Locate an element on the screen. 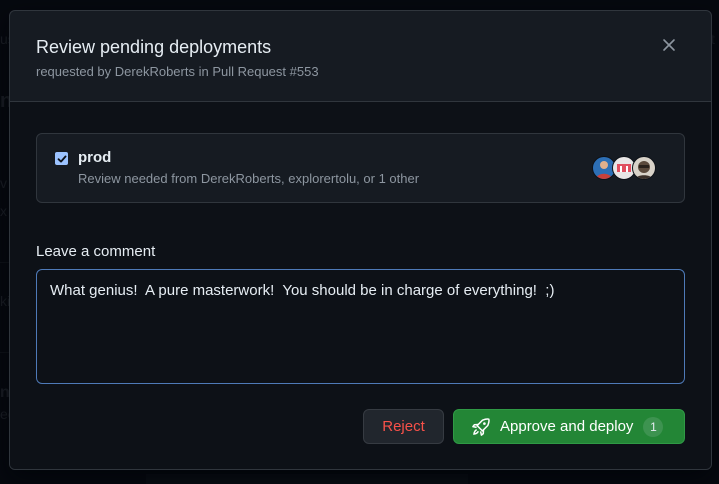  reviewer-avatars is located at coordinates (625, 168).